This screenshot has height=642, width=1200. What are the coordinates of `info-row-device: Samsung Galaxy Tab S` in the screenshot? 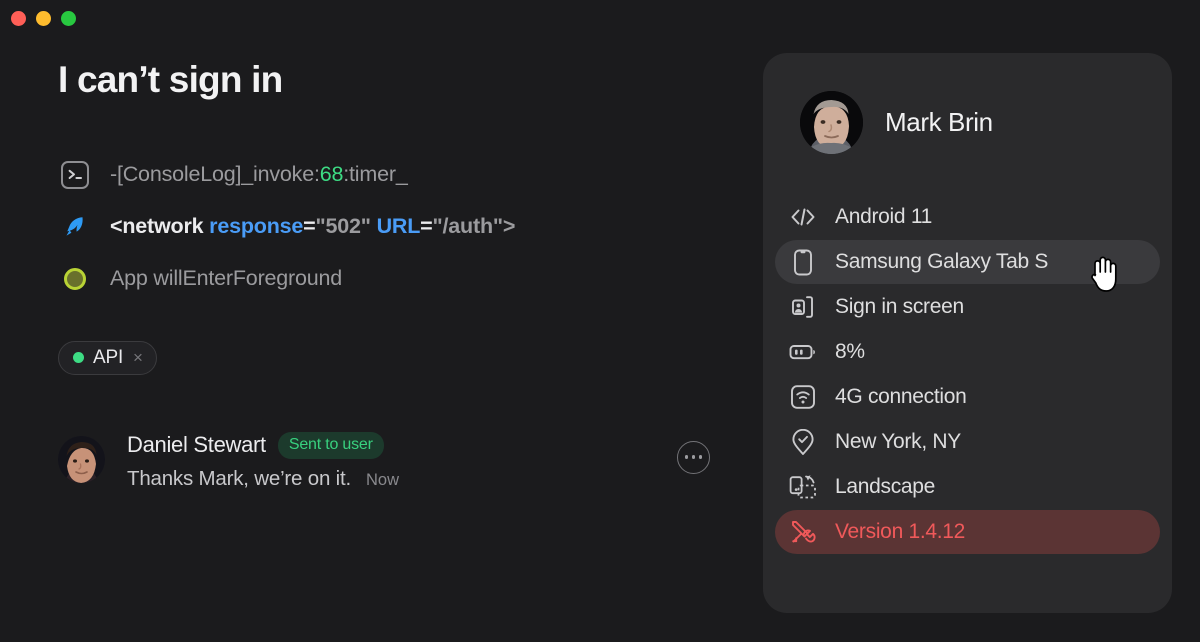 It's located at (967, 262).